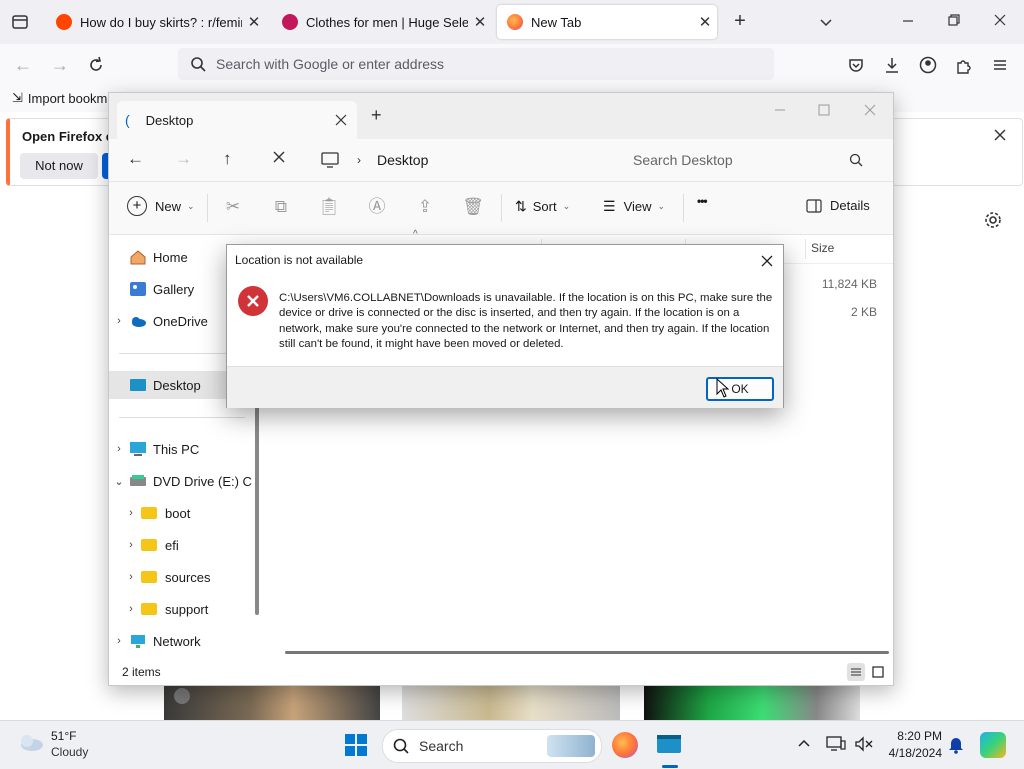 This screenshot has height=769, width=1024. Describe the element at coordinates (69, 752) in the screenshot. I see `weather-description: Cloudy` at that location.